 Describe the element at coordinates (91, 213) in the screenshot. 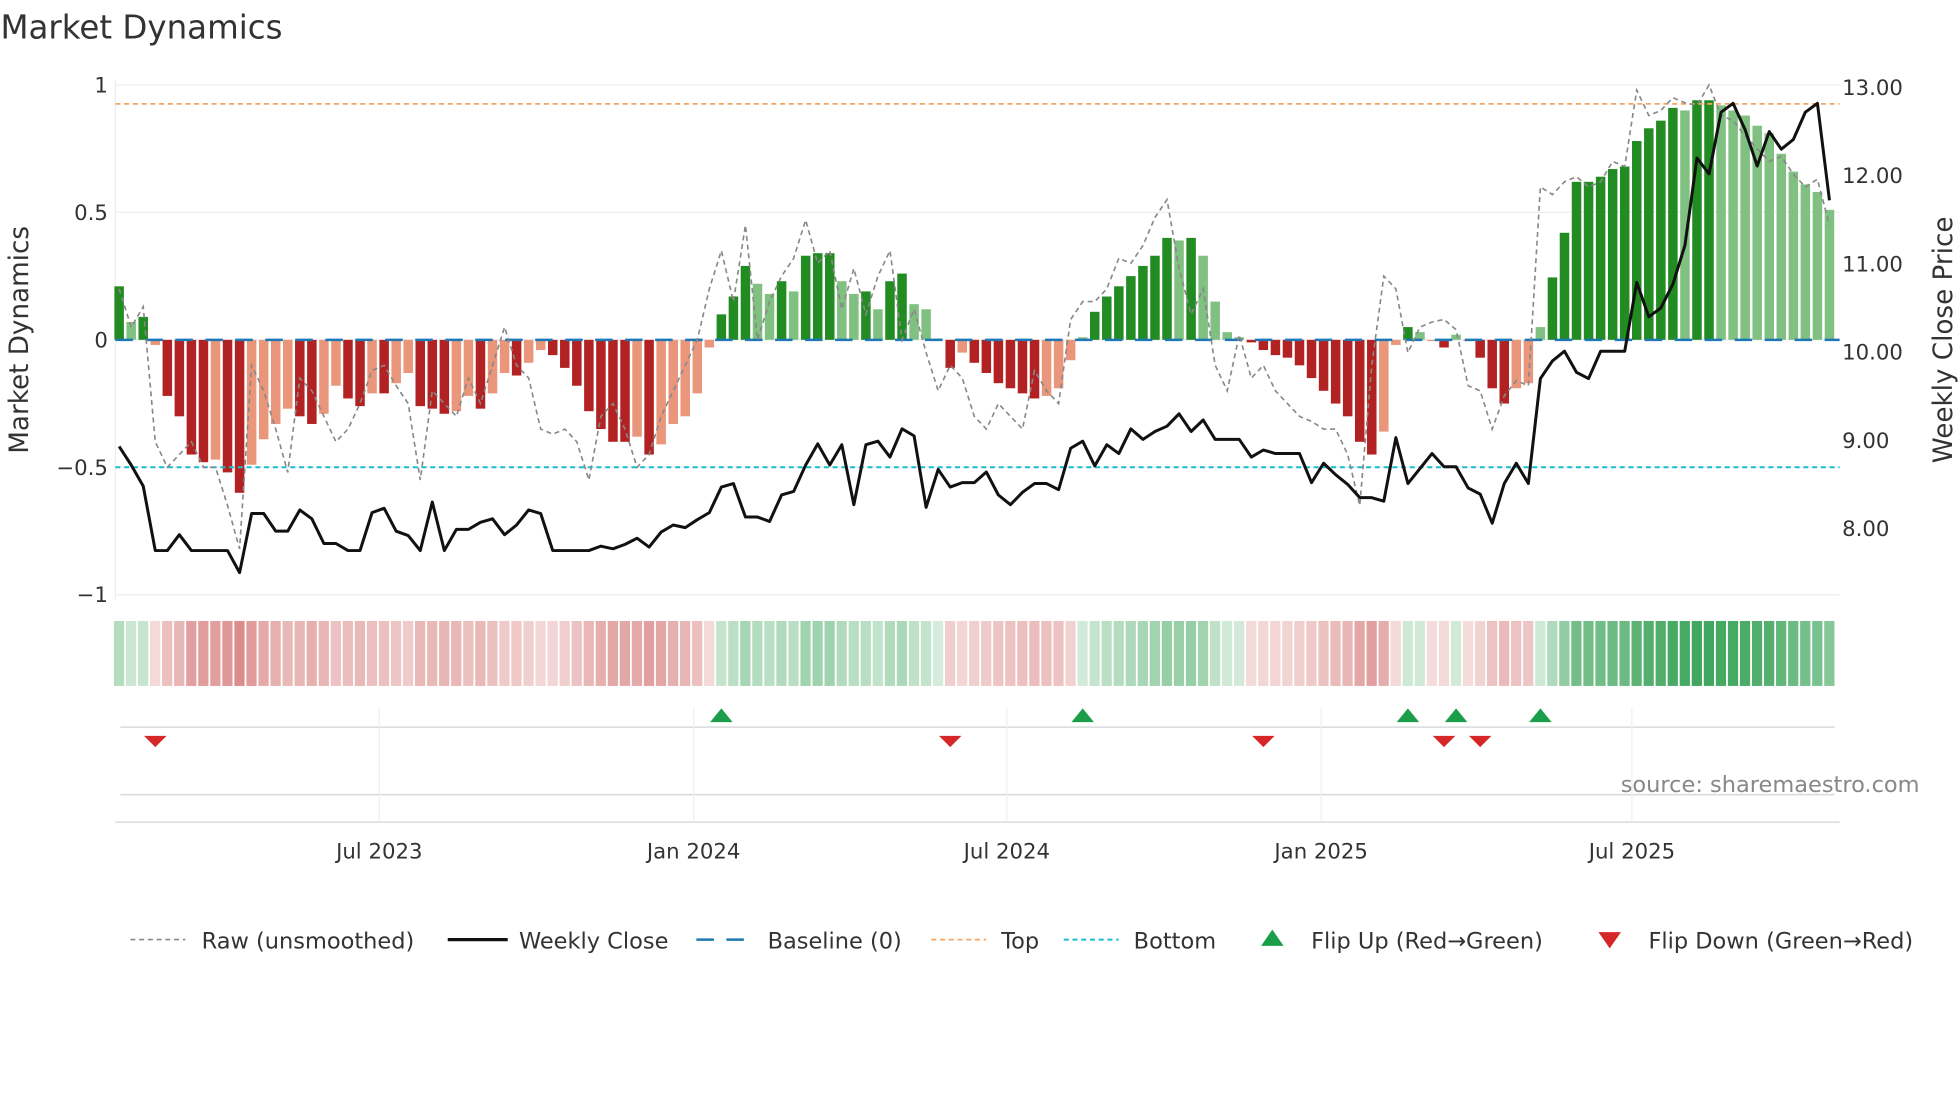

I see `y-tick-label: 0.5` at that location.